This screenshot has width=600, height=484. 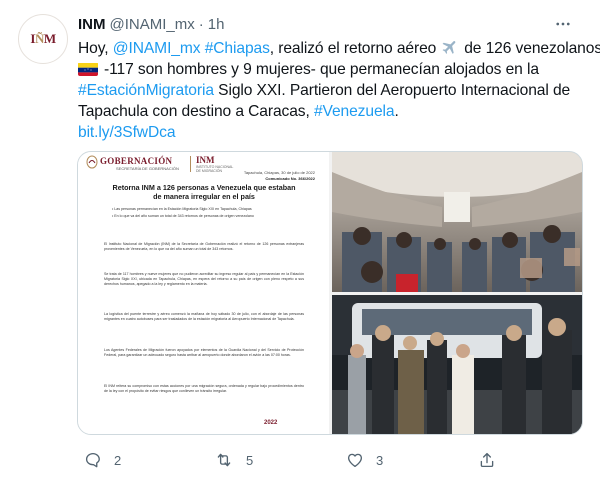 What do you see at coordinates (532, 48) in the screenshot?
I see `text-segment: de 126 venezolanos` at bounding box center [532, 48].